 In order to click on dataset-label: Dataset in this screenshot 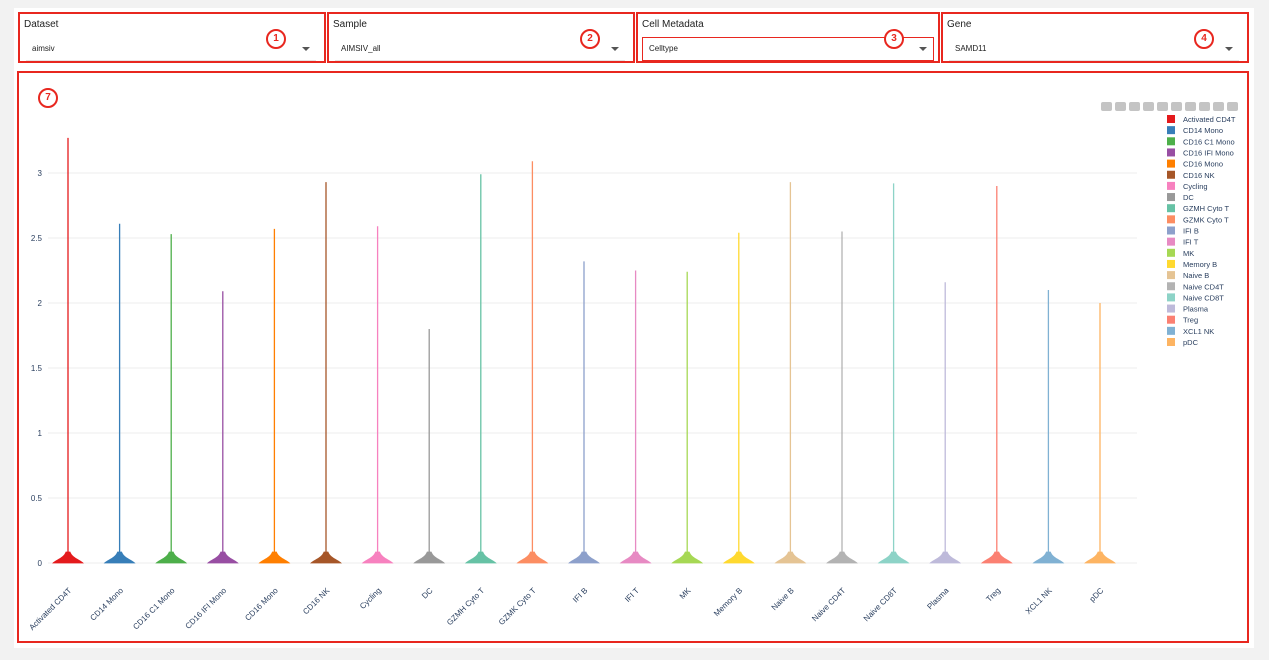, I will do `click(41, 24)`.